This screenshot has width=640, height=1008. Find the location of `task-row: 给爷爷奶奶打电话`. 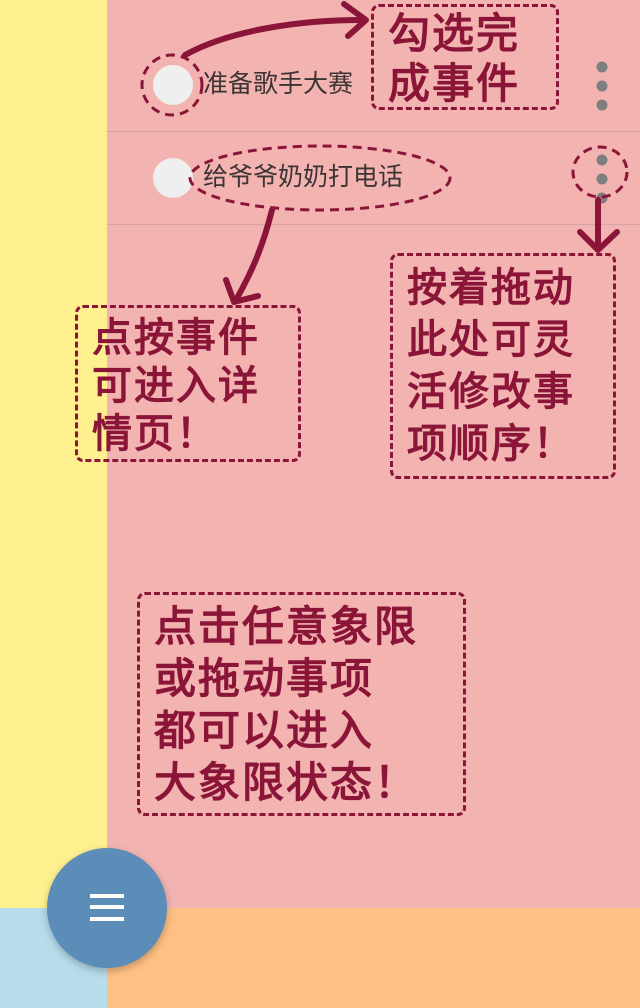

task-row: 给爷爷奶奶打电话 is located at coordinates (373, 178).